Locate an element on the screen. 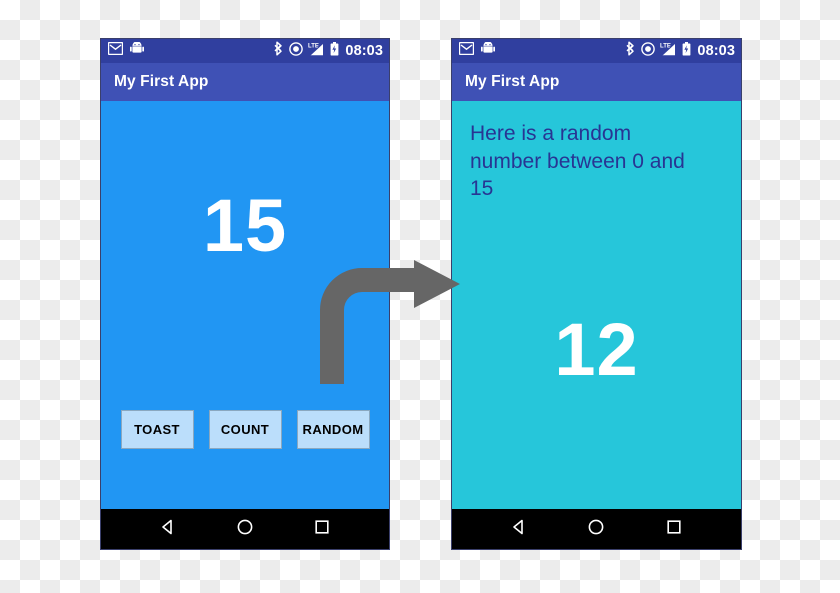 The width and height of the screenshot is (840, 593). toast-button: TOAST is located at coordinates (157, 429).